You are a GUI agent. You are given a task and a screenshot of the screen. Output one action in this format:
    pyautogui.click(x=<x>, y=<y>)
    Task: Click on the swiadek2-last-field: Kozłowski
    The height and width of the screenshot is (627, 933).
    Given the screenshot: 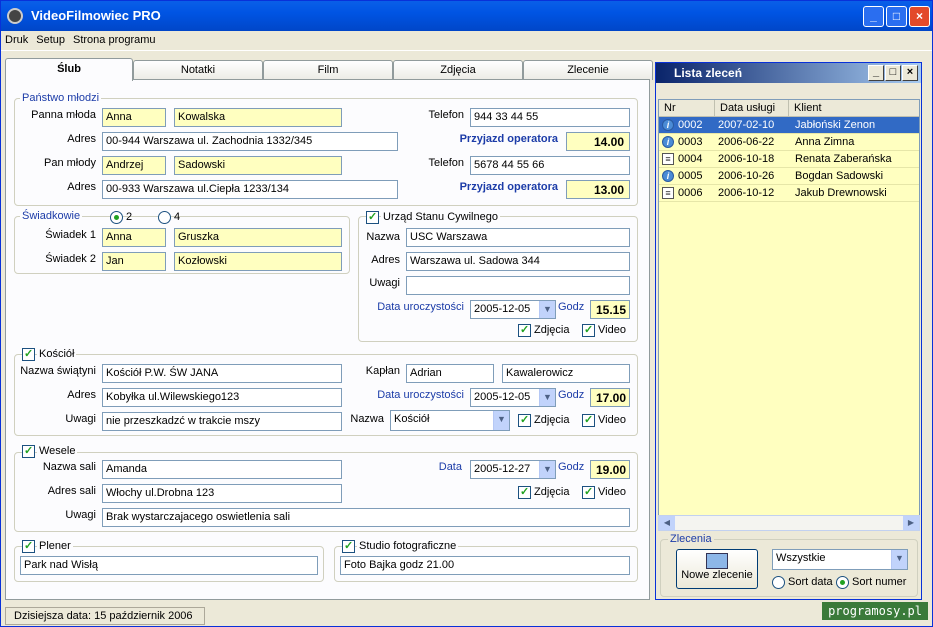 What is the action you would take?
    pyautogui.click(x=258, y=261)
    